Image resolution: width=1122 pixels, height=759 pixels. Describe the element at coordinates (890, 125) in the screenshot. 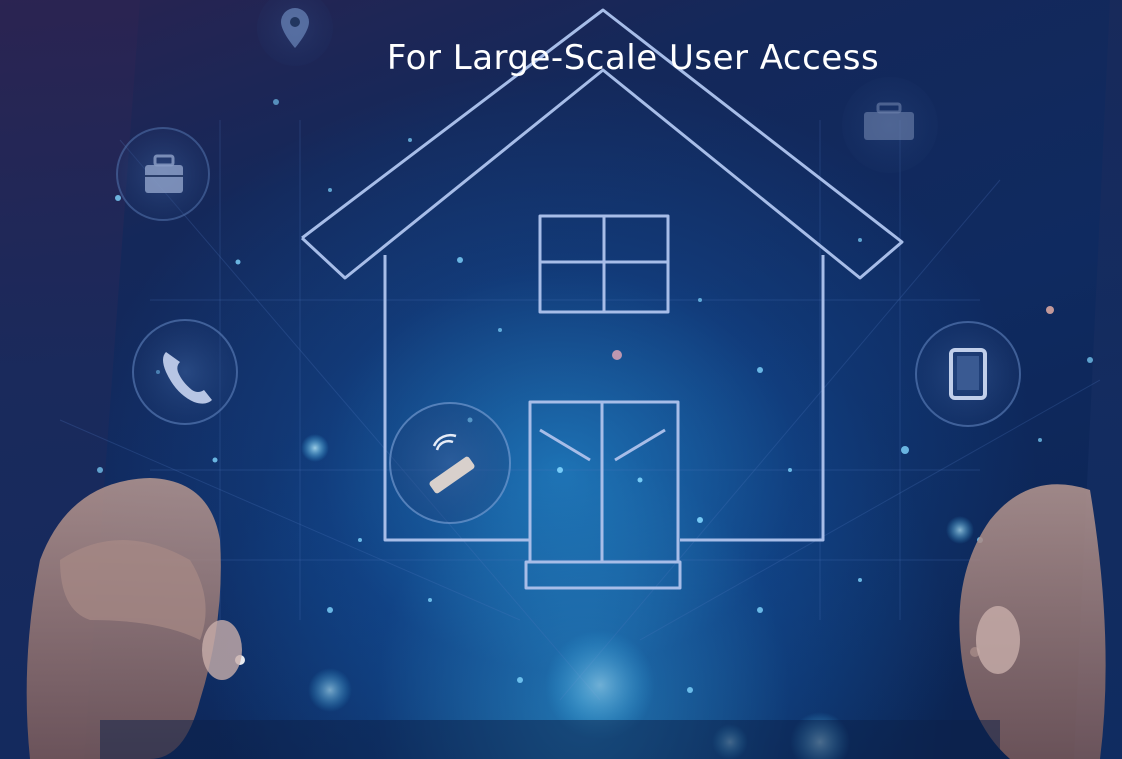

I see `toolbox-icon` at that location.